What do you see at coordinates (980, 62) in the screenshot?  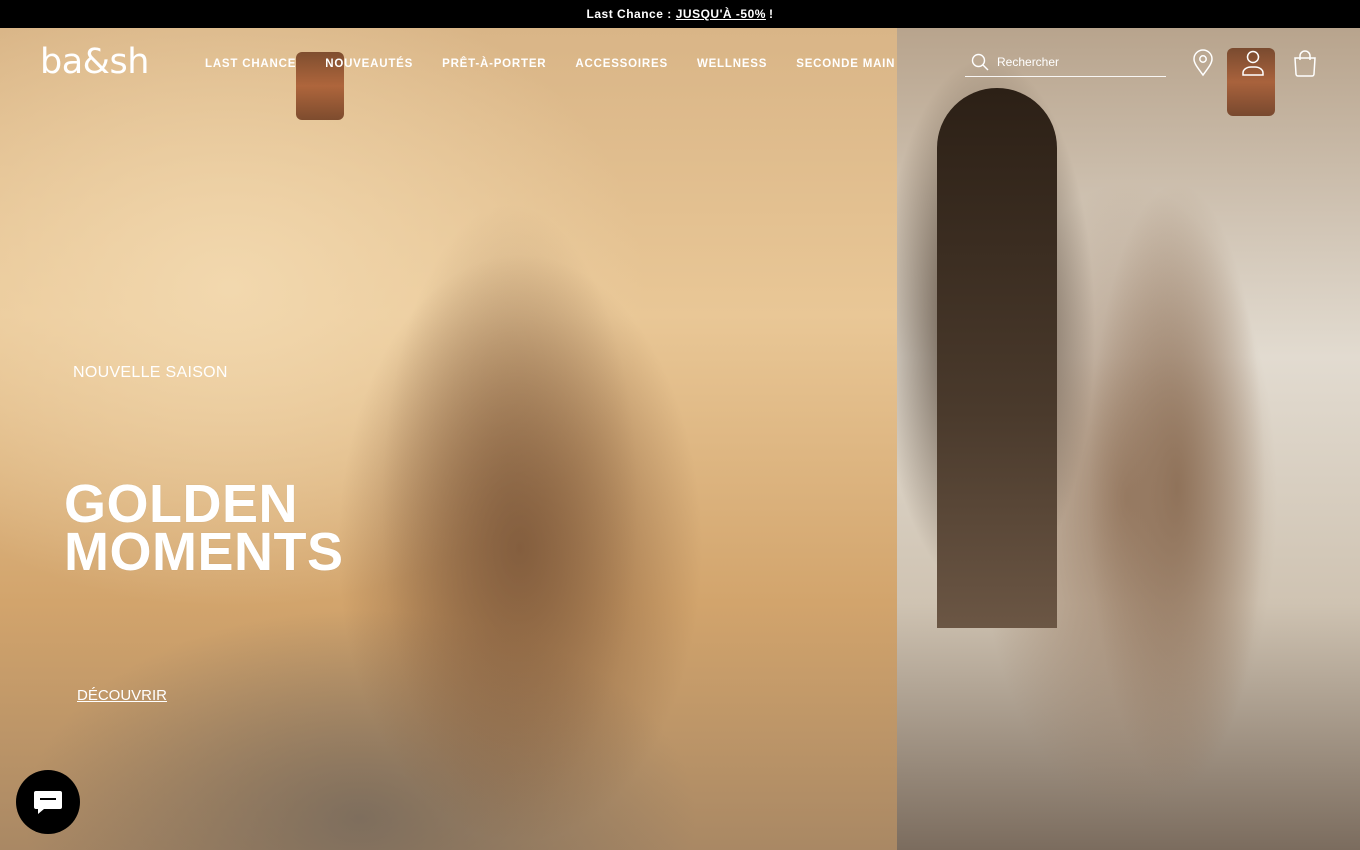 I see `search-icon` at bounding box center [980, 62].